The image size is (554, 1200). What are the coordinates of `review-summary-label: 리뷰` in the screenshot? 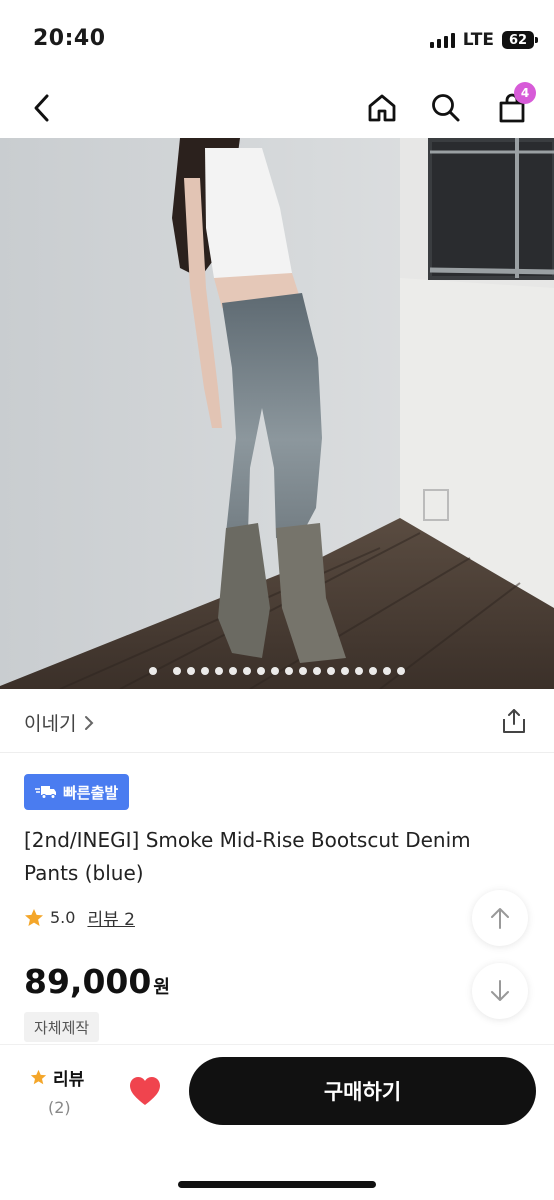 It's located at (60, 1077).